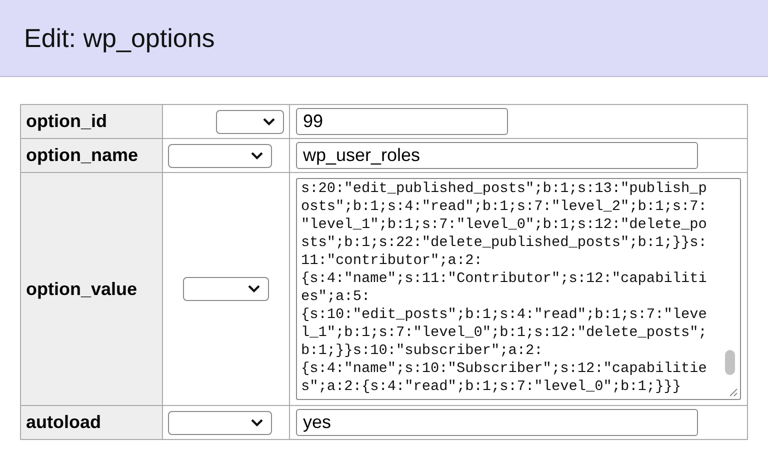 The height and width of the screenshot is (461, 768). I want to click on page-title: Edit: wp_options, so click(119, 38).